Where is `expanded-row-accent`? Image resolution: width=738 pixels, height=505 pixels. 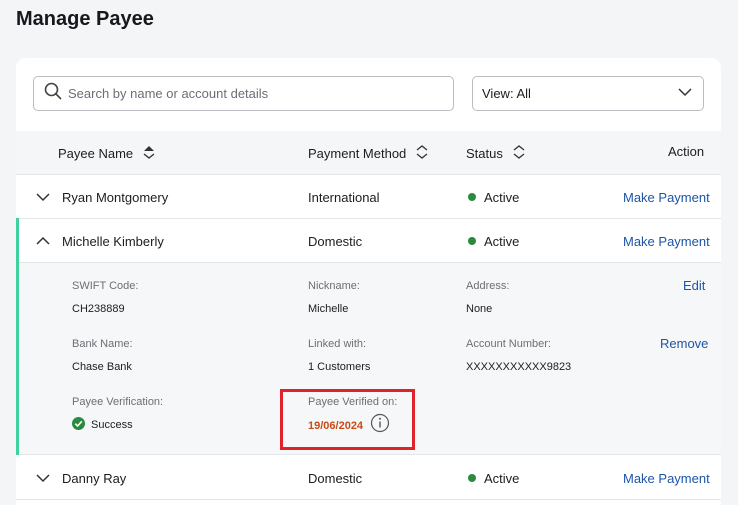
expanded-row-accent is located at coordinates (17, 336).